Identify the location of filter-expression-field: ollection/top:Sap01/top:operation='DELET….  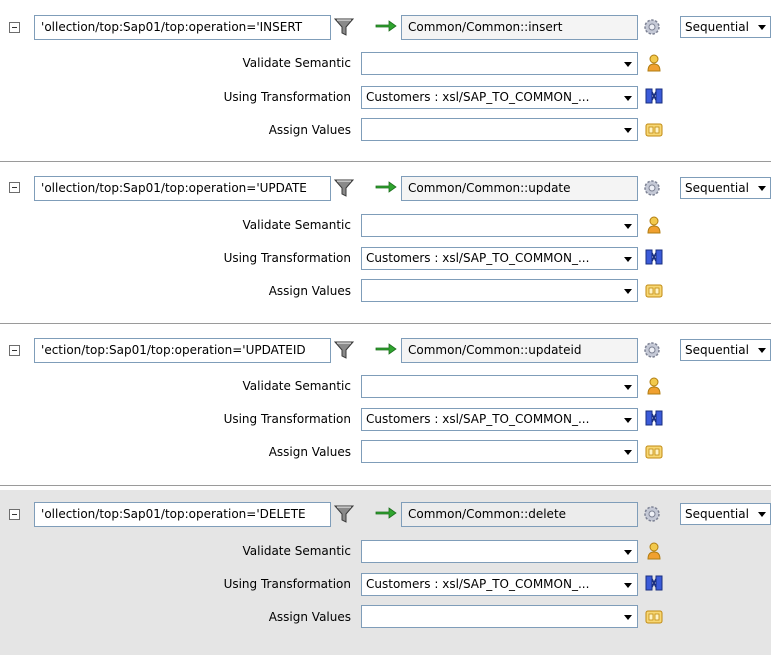
(182, 514).